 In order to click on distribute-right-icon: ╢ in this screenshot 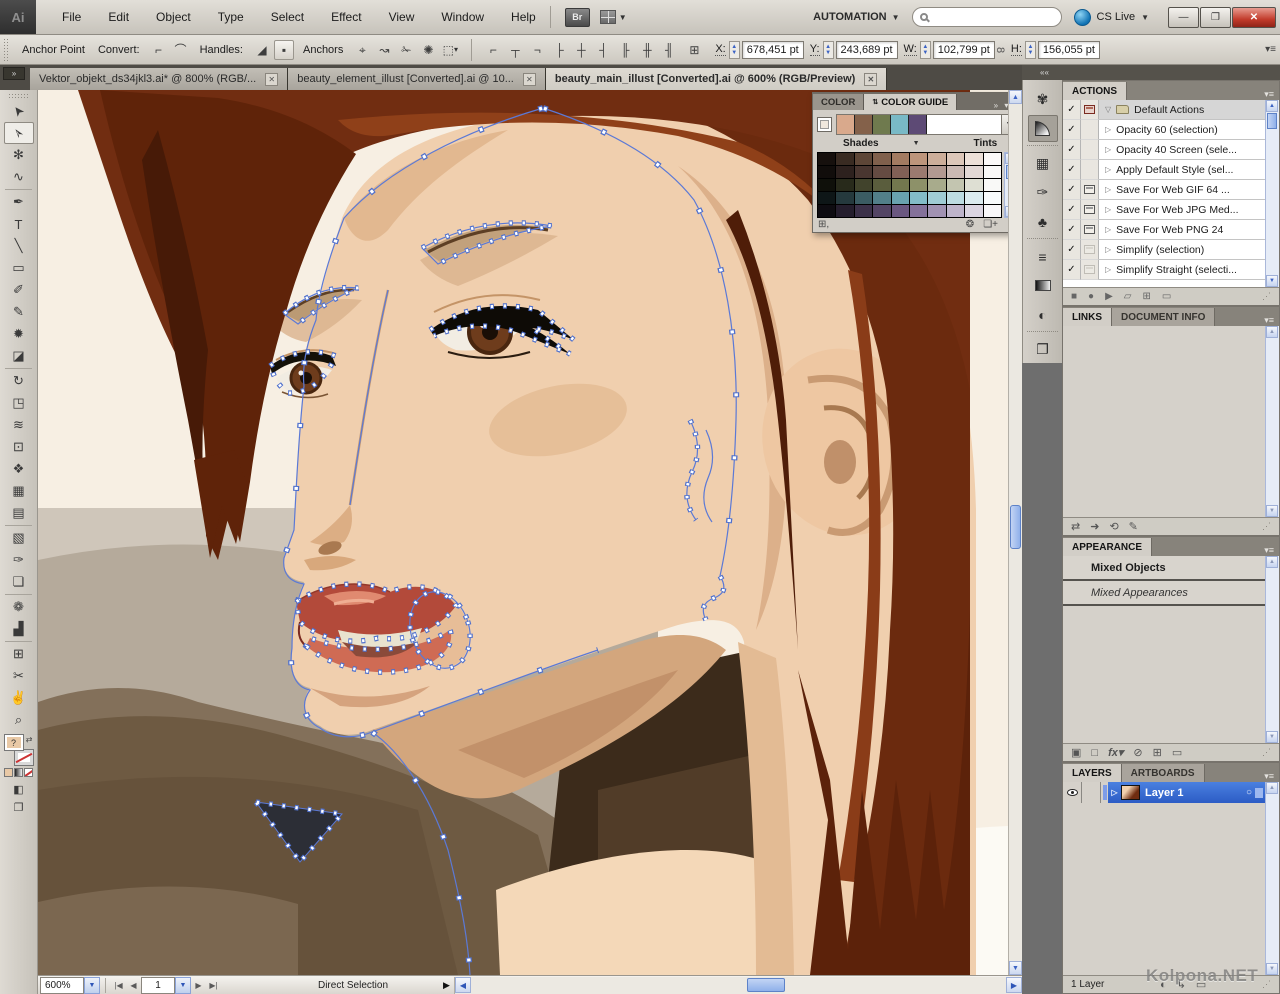, I will do `click(669, 50)`.